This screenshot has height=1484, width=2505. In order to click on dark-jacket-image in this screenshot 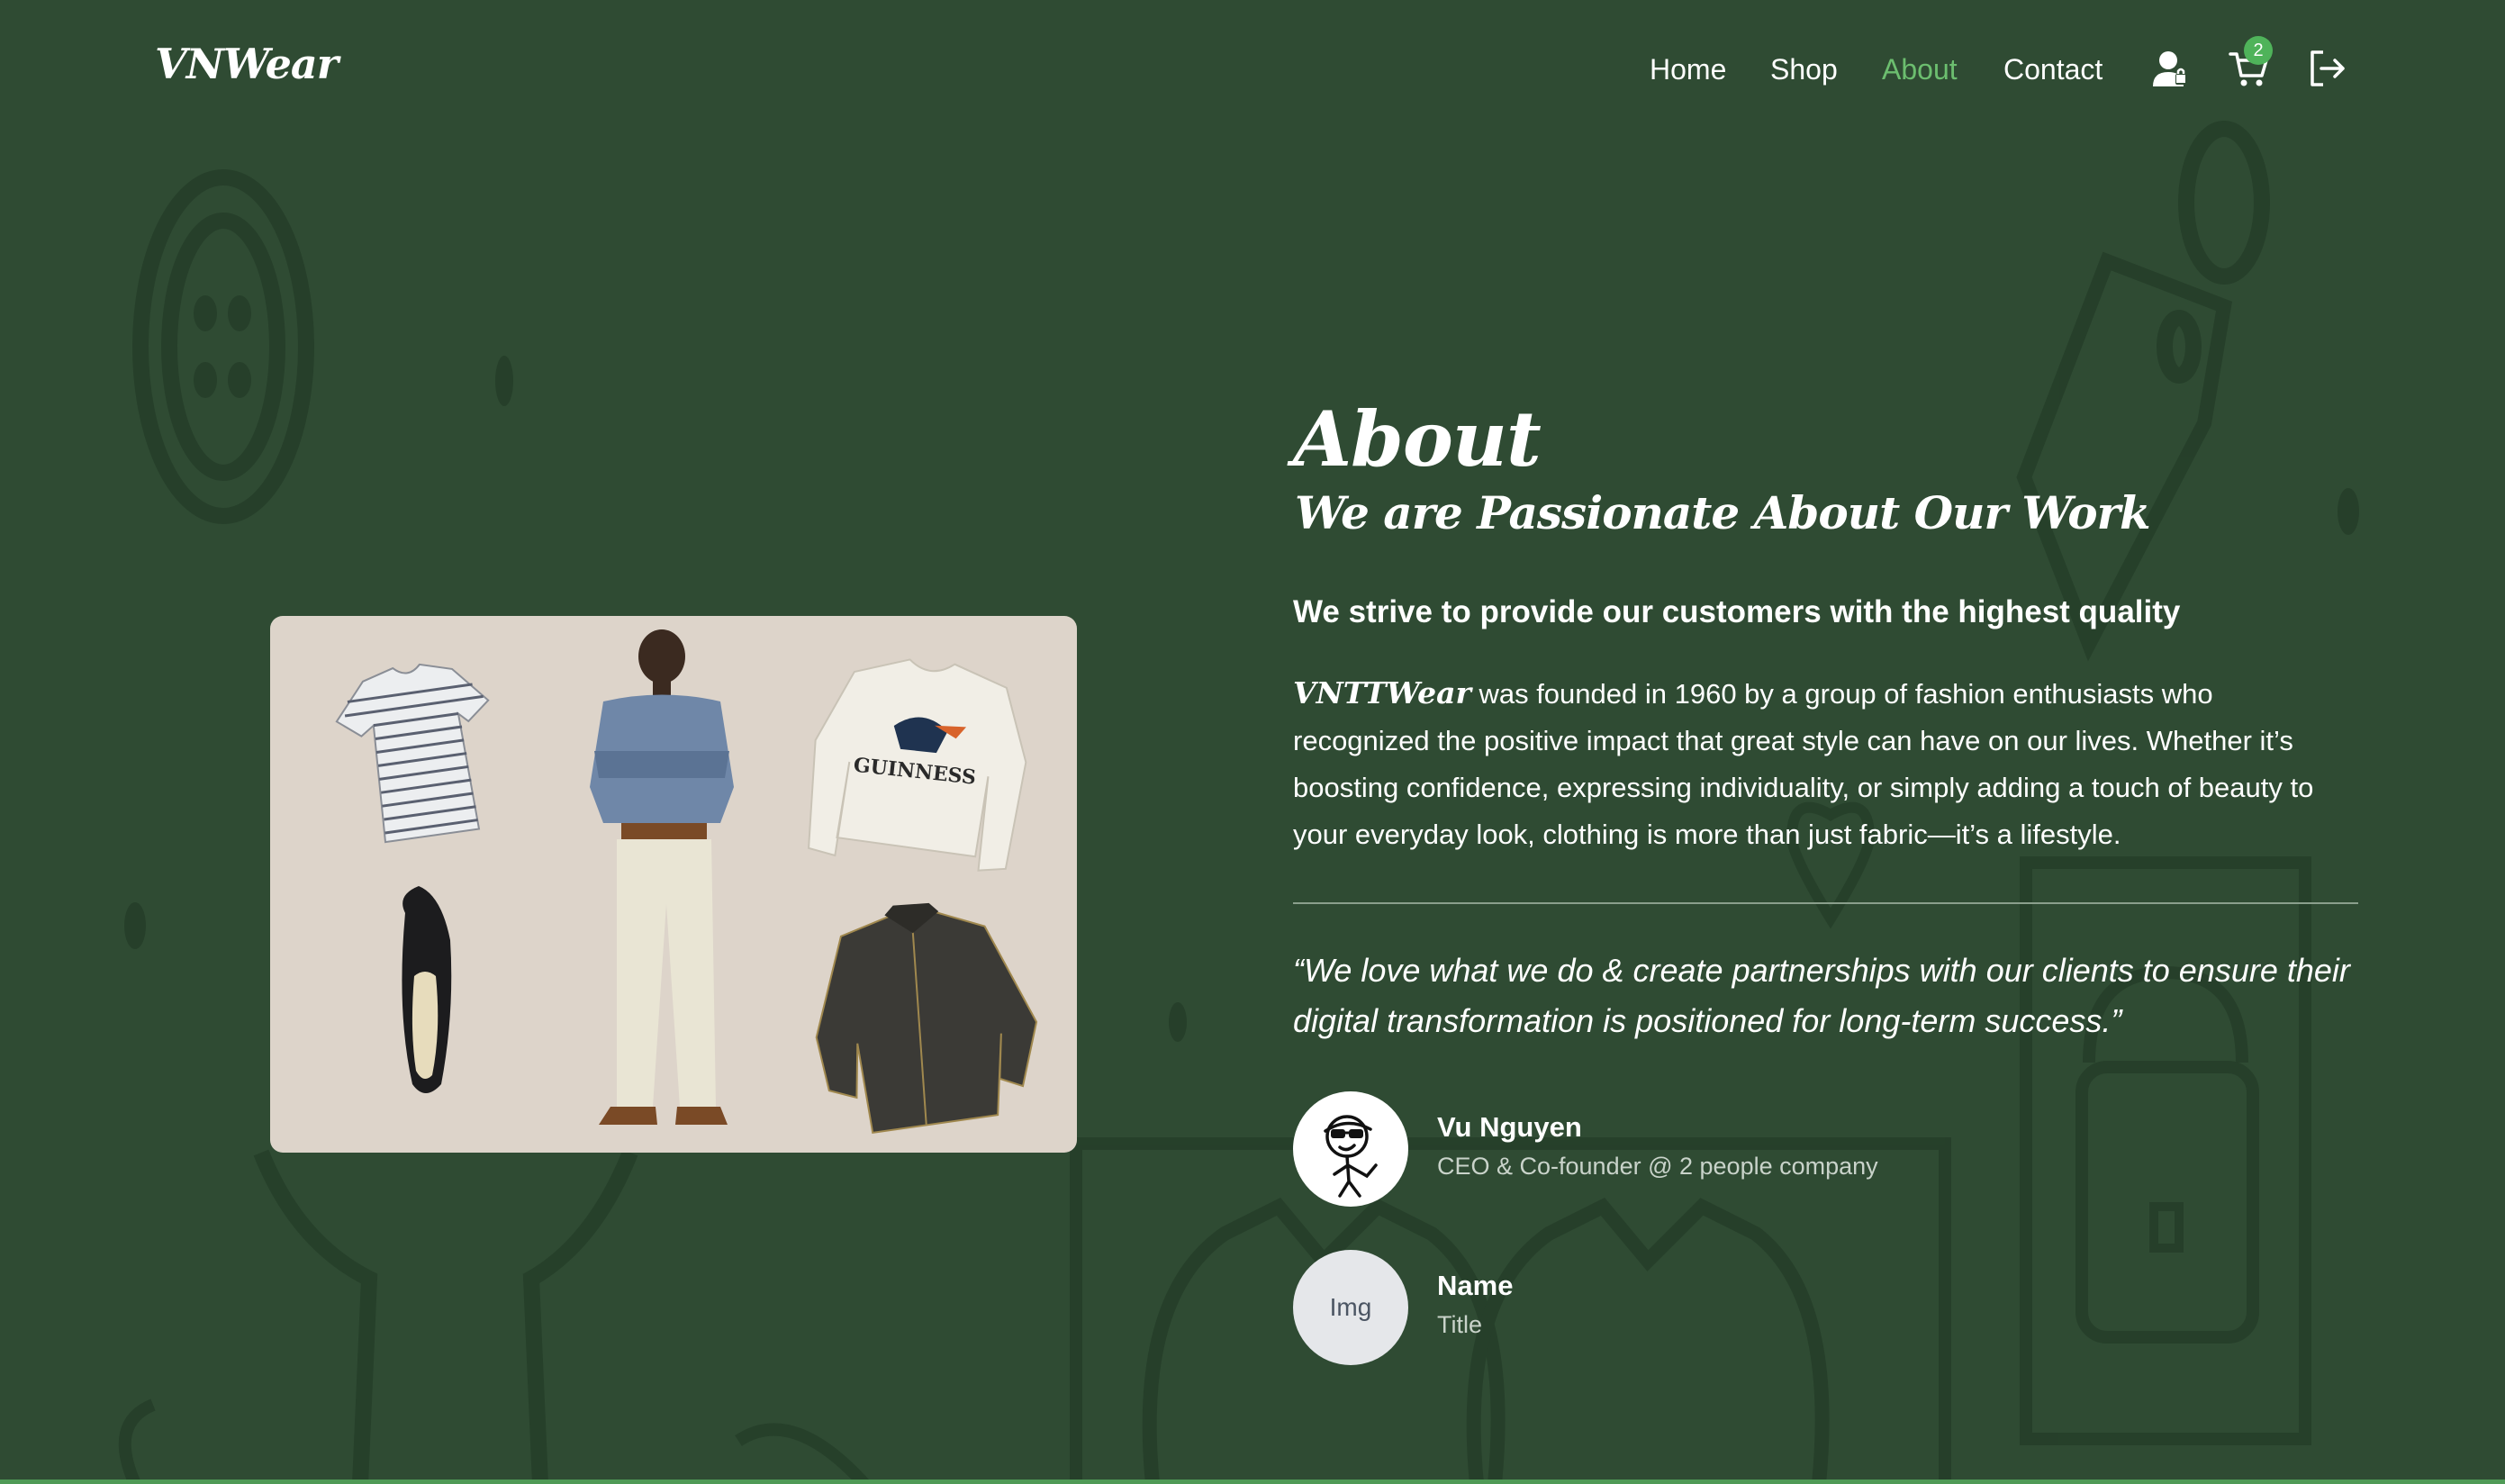, I will do `click(927, 1018)`.